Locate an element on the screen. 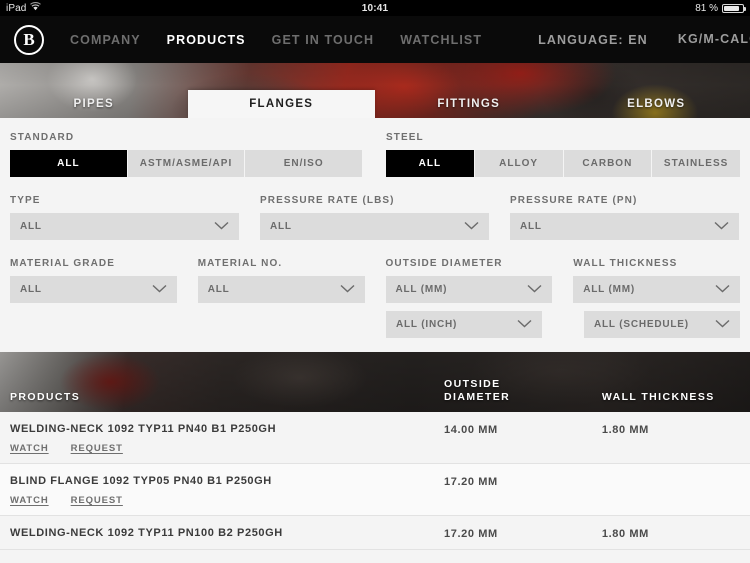  type-dropdown: ALL is located at coordinates (124, 226).